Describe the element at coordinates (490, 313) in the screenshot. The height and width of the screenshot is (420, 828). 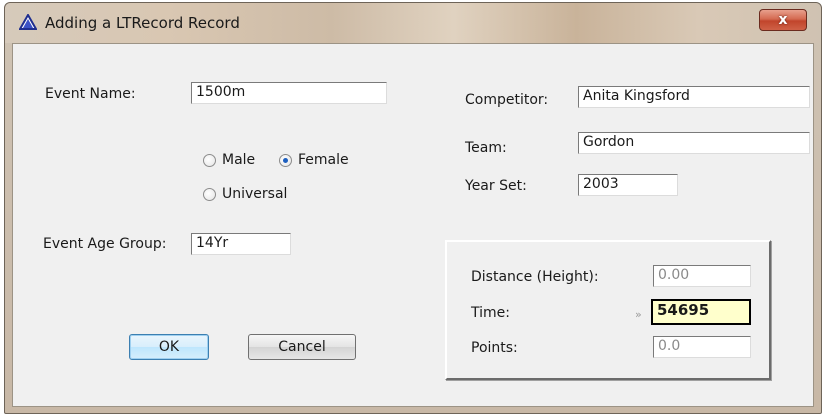
I see `time-label: Time:` at that location.